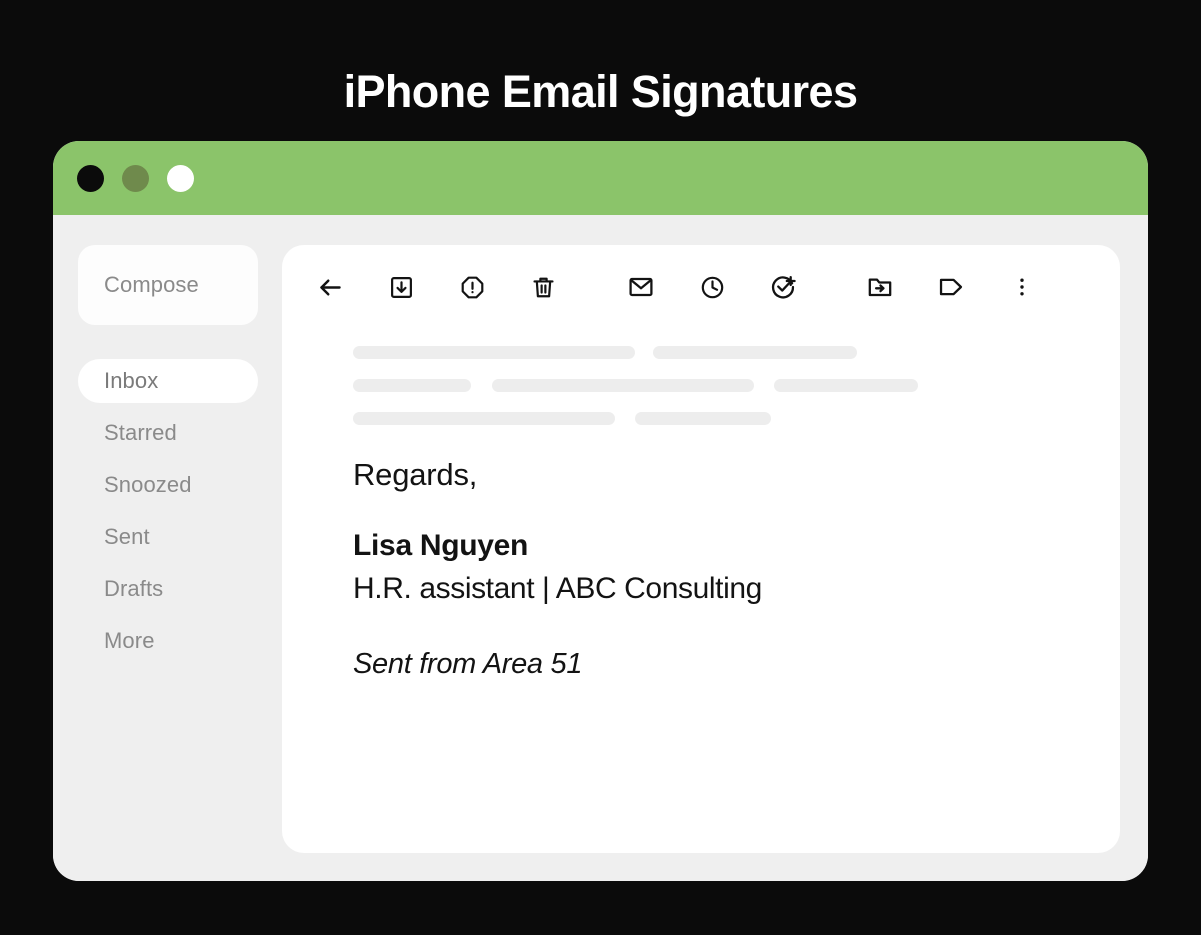  I want to click on mark-unread-button, so click(641, 287).